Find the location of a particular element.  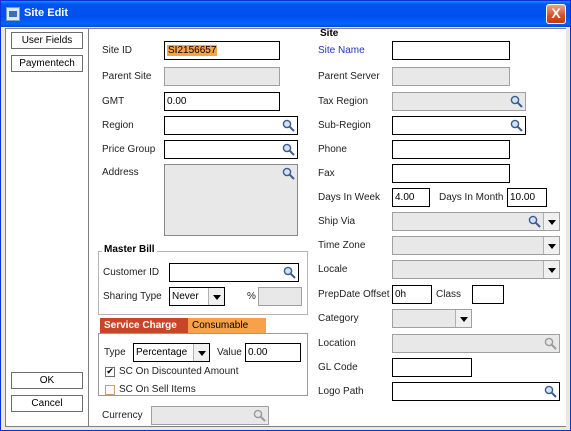

class-input is located at coordinates (488, 294).